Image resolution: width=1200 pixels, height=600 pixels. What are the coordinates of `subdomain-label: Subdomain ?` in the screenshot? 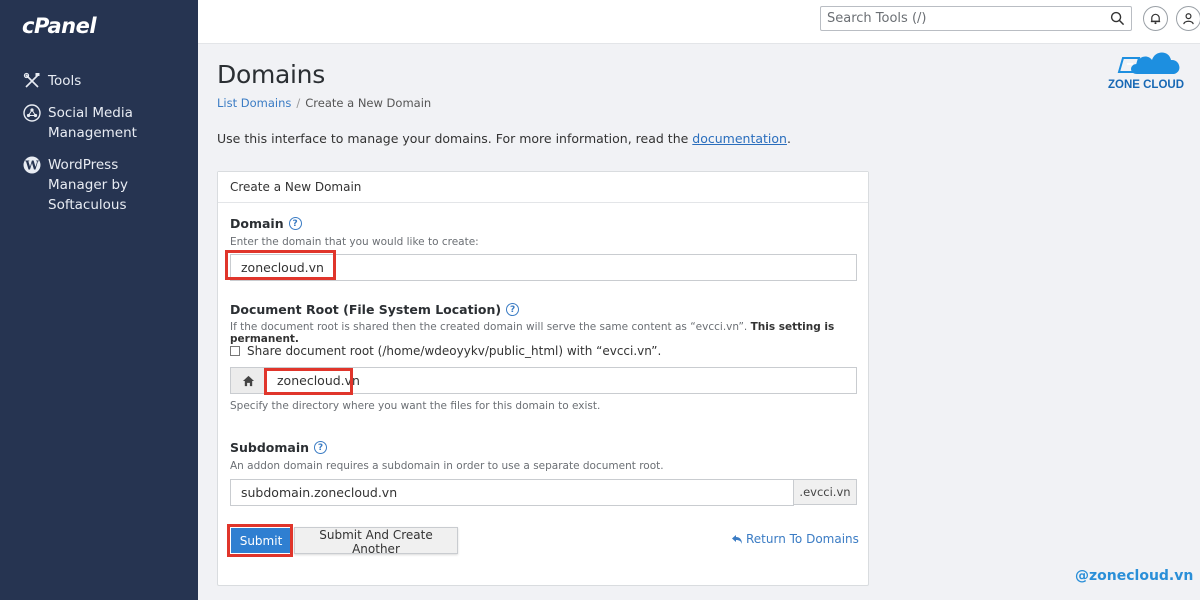 It's located at (279, 447).